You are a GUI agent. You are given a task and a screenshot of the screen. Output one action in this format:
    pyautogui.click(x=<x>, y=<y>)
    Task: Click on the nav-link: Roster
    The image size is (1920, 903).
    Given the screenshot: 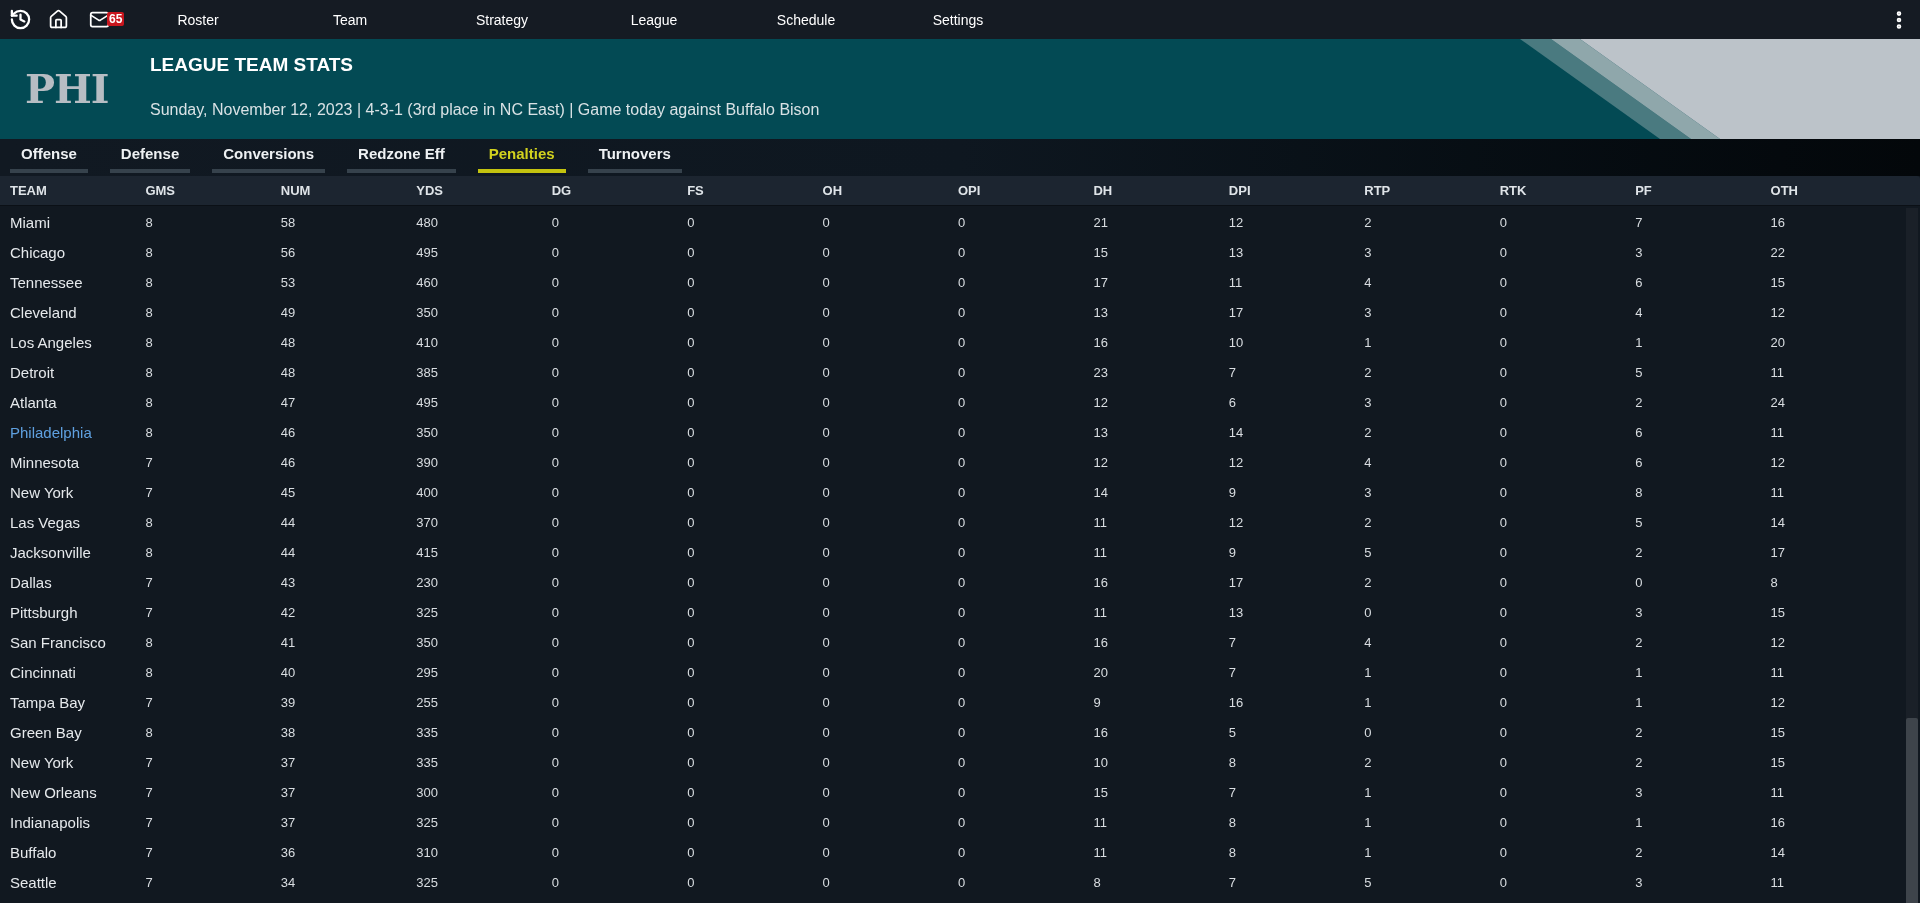 What is the action you would take?
    pyautogui.click(x=198, y=19)
    